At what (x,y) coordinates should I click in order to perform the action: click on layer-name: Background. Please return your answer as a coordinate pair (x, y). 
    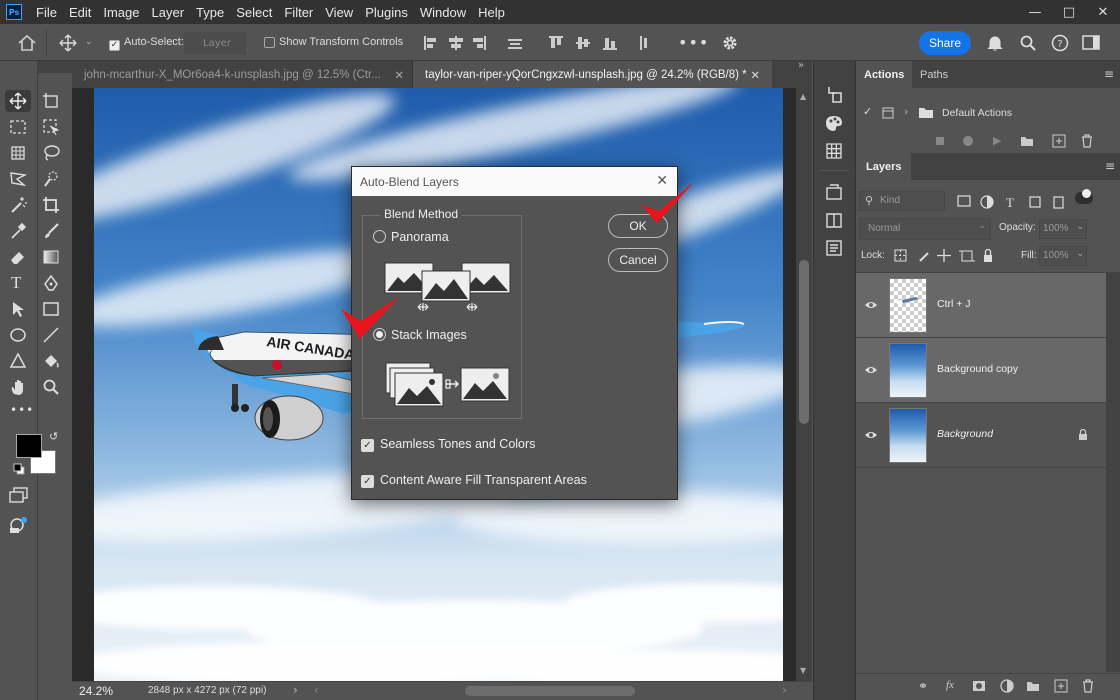
    Looking at the image, I should click on (965, 434).